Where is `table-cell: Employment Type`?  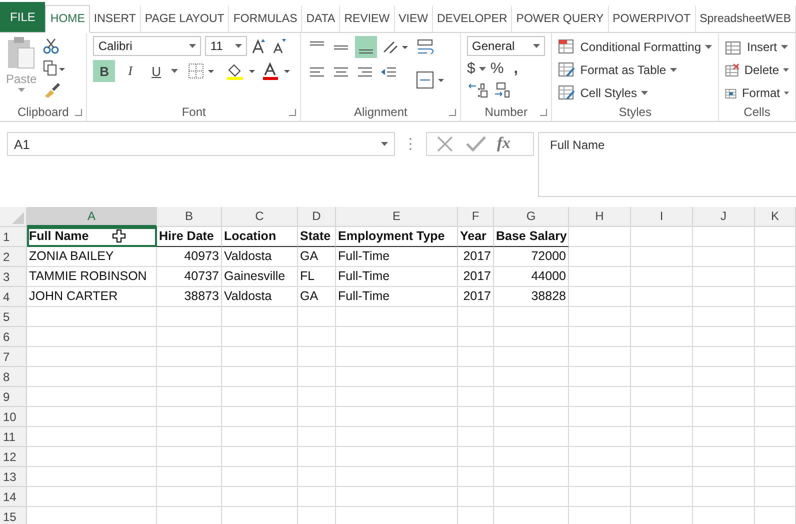
table-cell: Employment Type is located at coordinates (397, 237).